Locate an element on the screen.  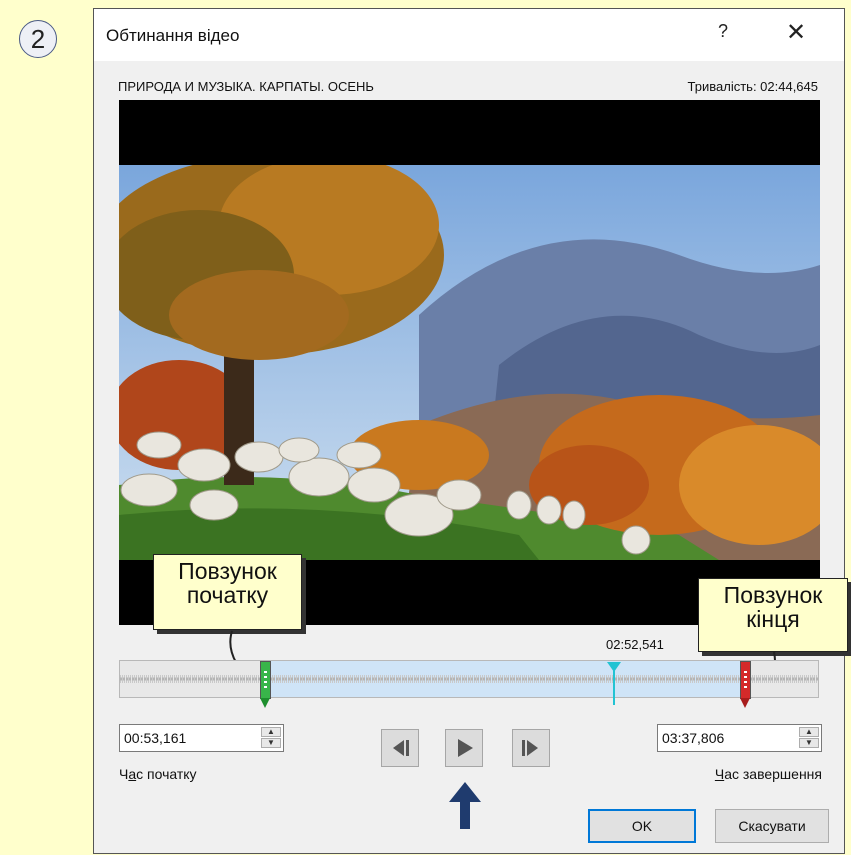
start-time-label-pre: Ч is located at coordinates (124, 774).